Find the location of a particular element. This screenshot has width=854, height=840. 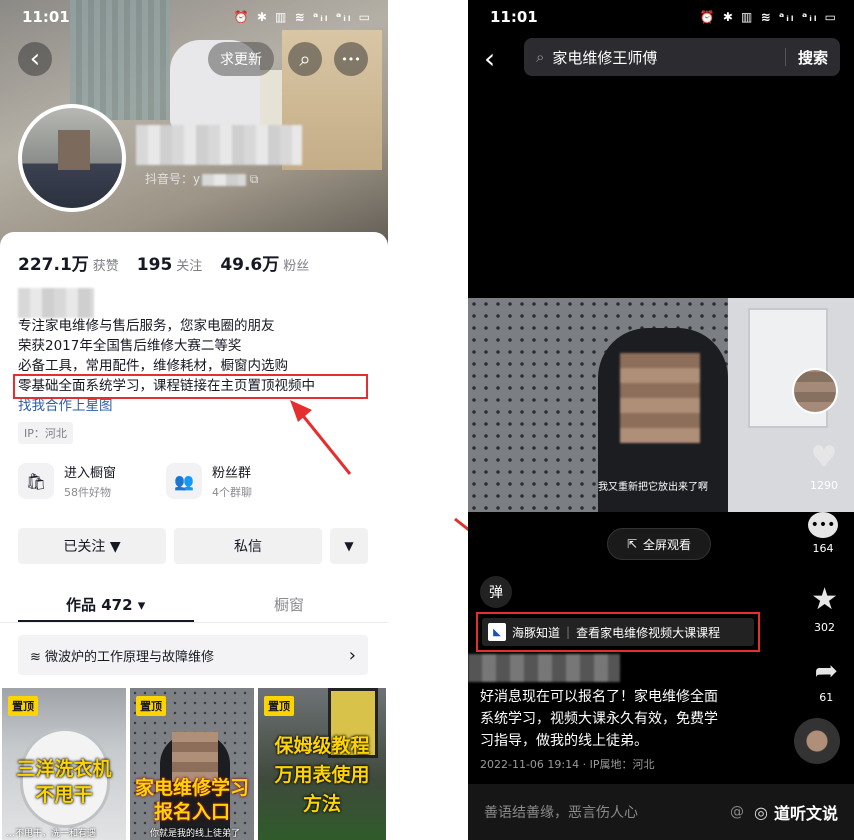

like-button: ♥ 1290 is located at coordinates (824, 466).